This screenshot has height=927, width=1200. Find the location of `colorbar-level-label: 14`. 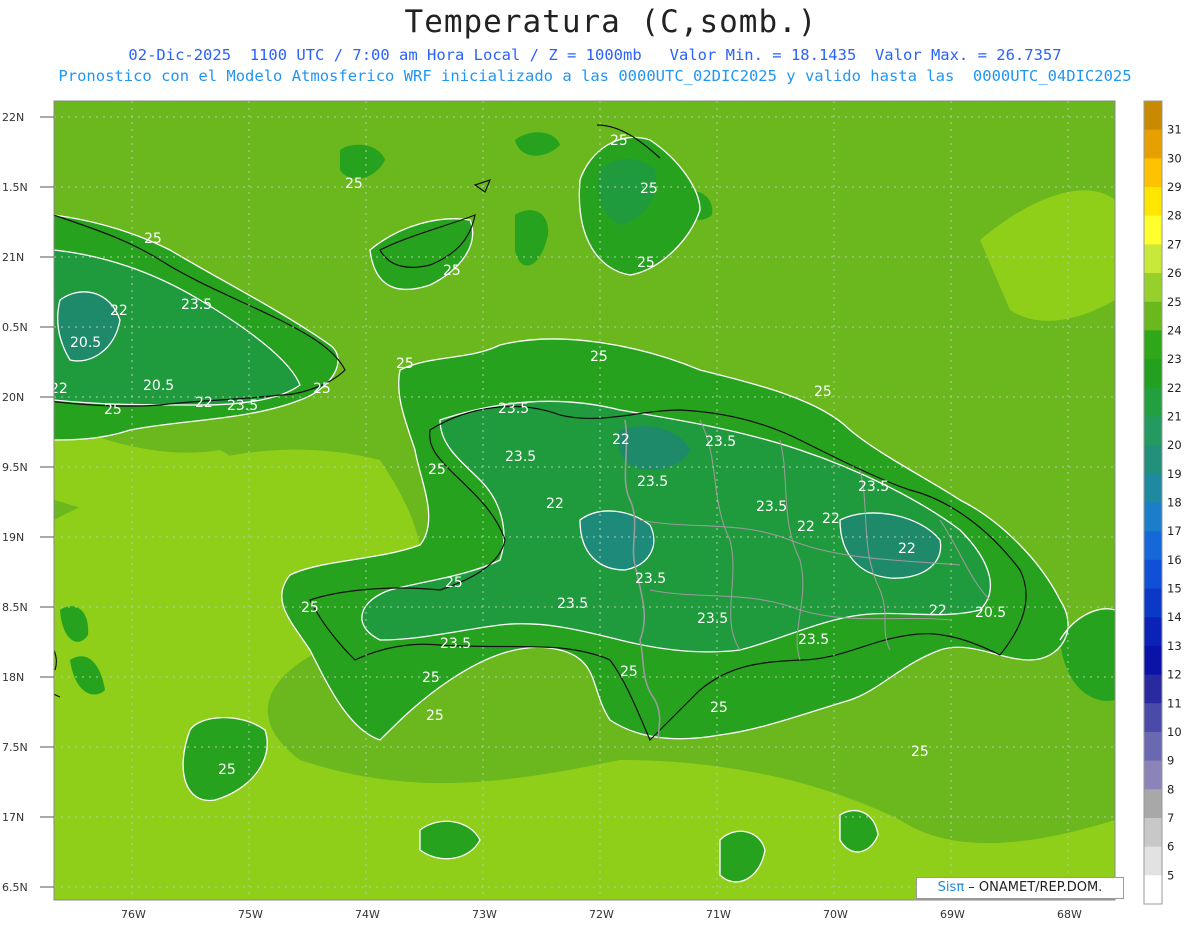

colorbar-level-label: 14 is located at coordinates (1174, 617).